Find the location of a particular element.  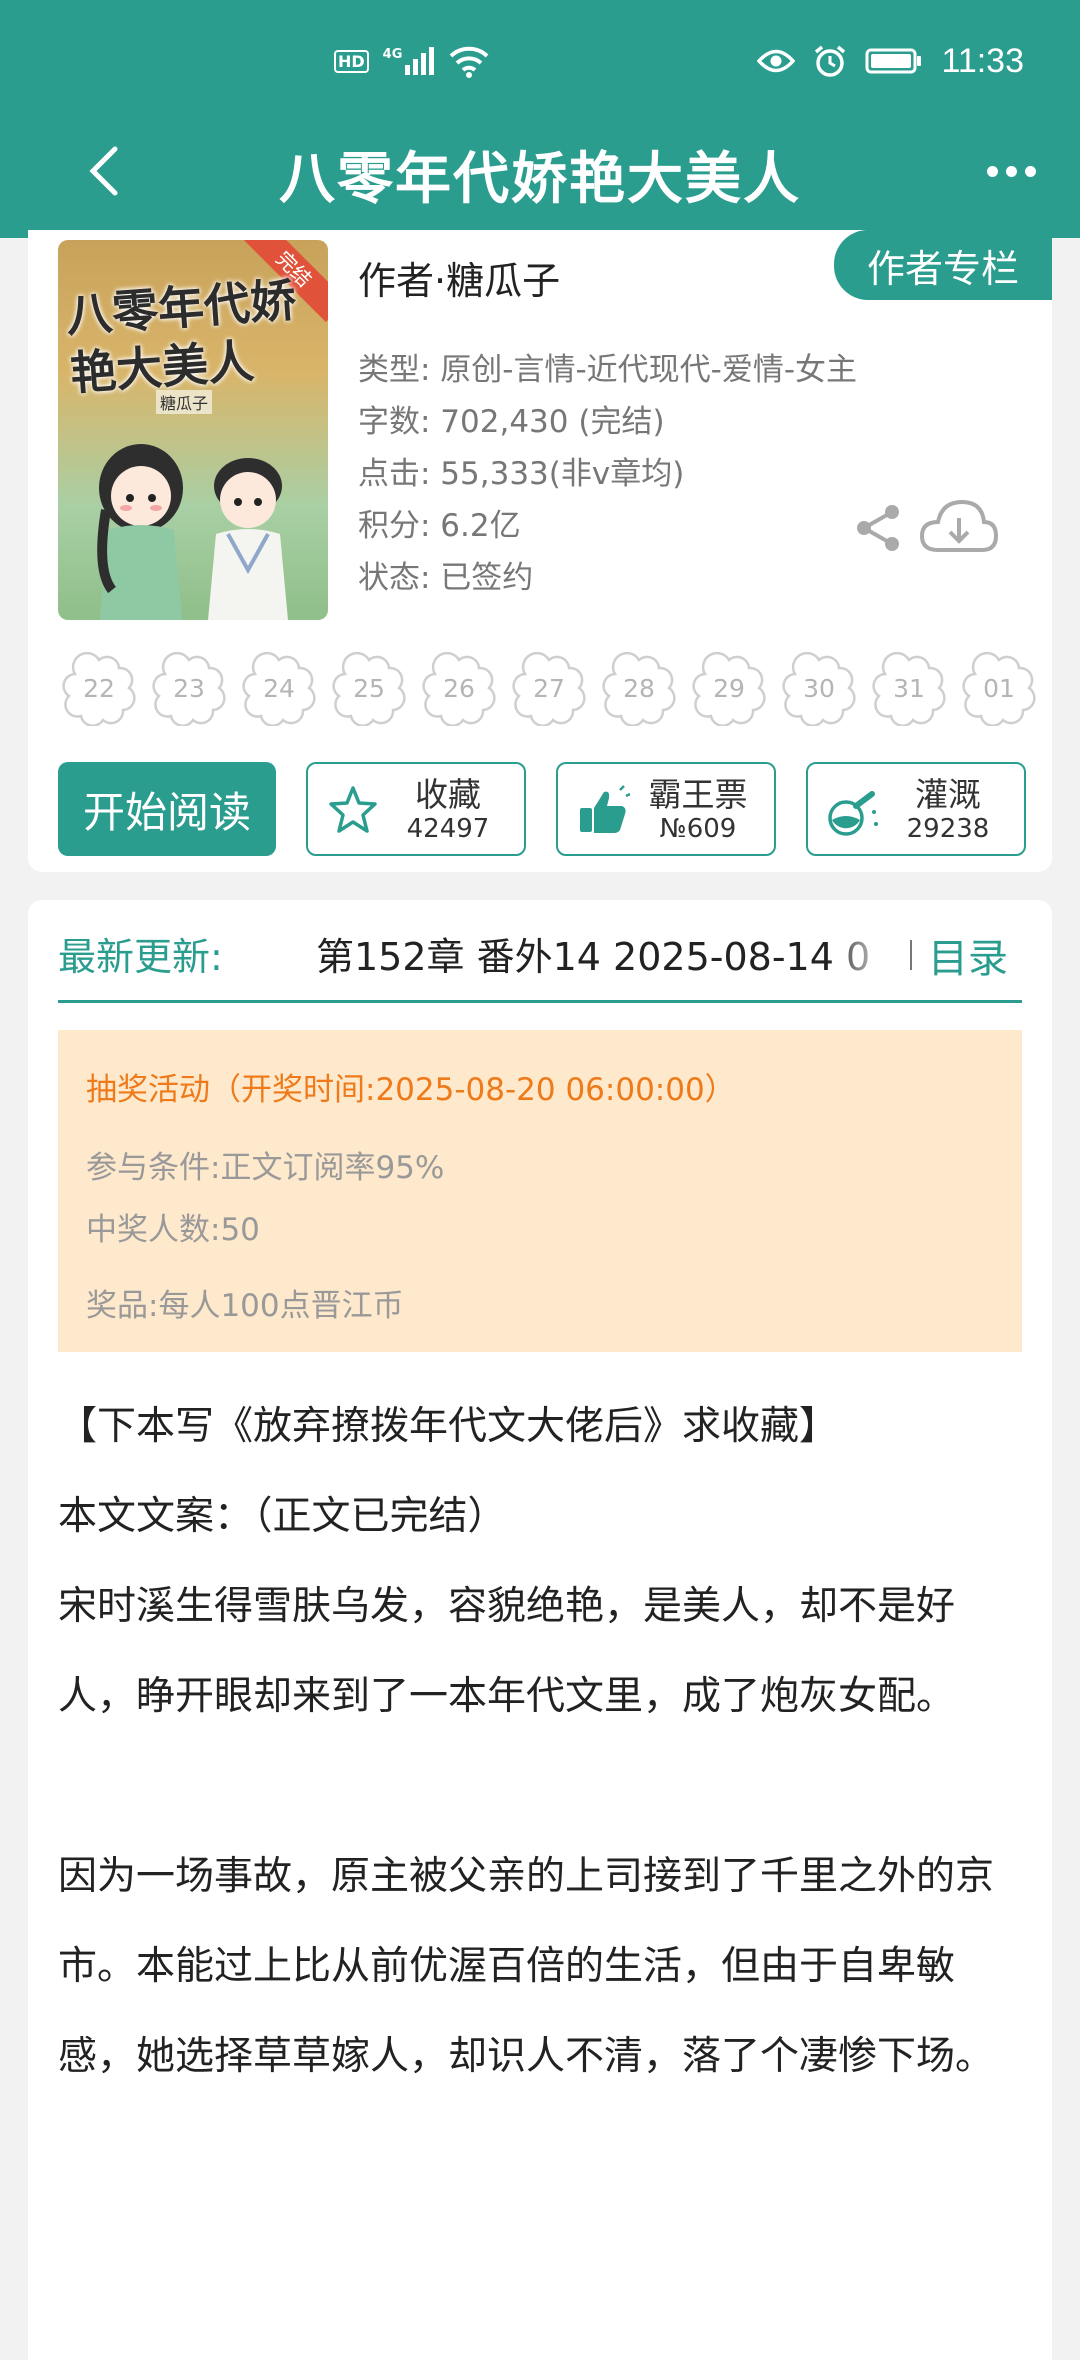

alarm-icon is located at coordinates (830, 61).